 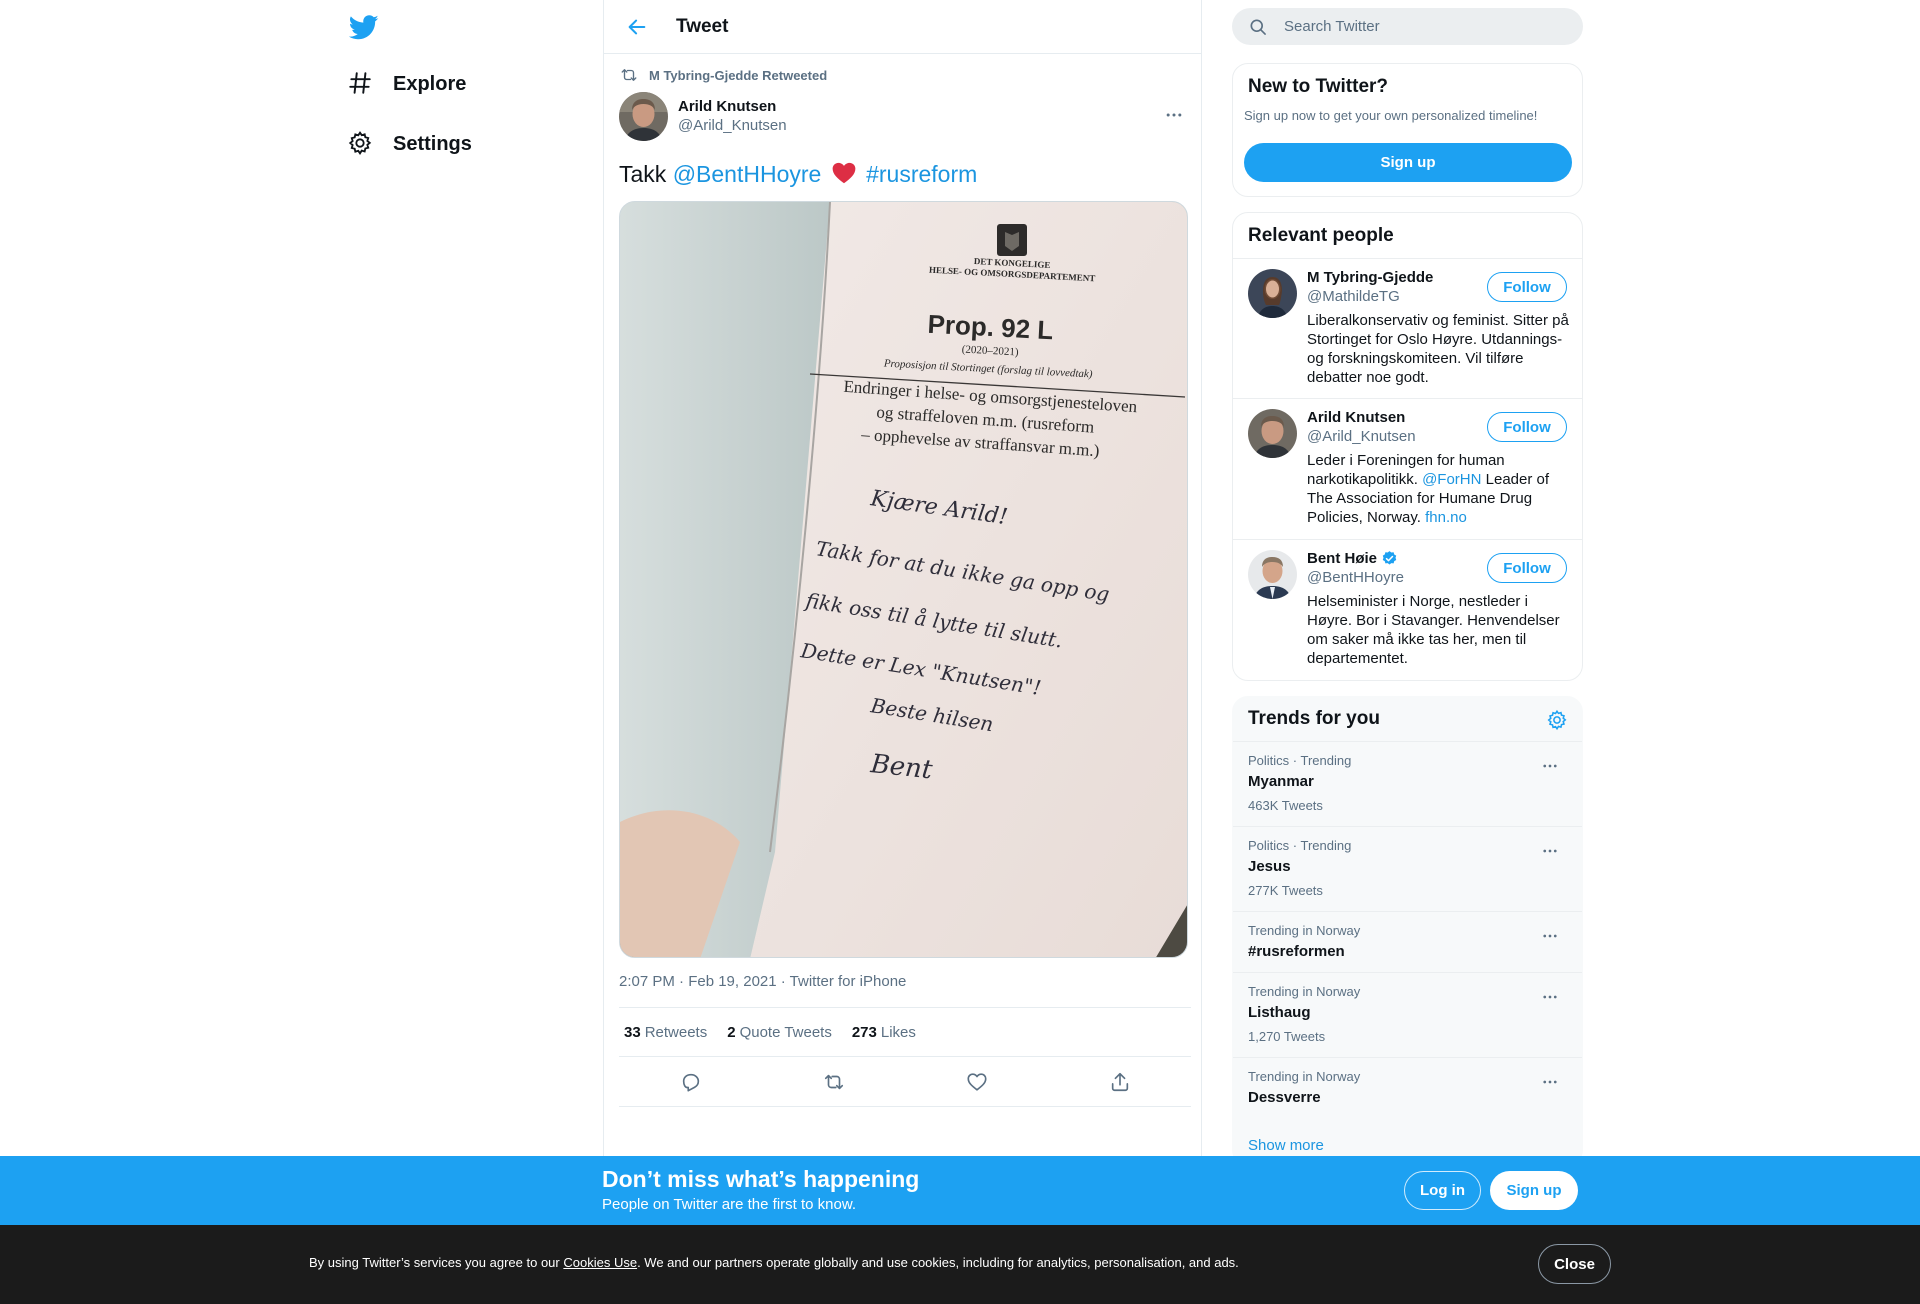 What do you see at coordinates (1408, 162) in the screenshot?
I see `signup-button: Sign up` at bounding box center [1408, 162].